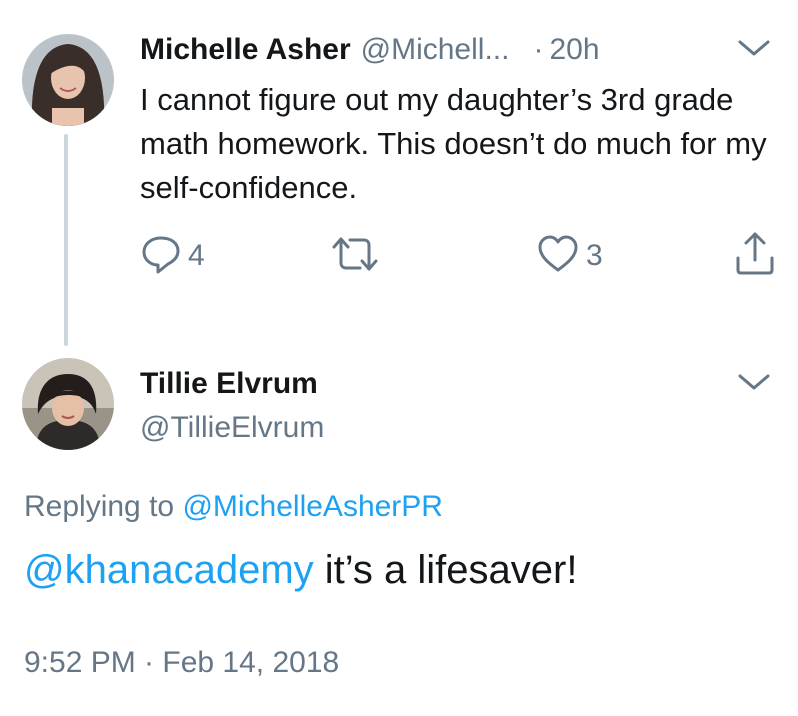 The image size is (798, 716). What do you see at coordinates (232, 428) in the screenshot?
I see `handle: @TillieElvrum` at bounding box center [232, 428].